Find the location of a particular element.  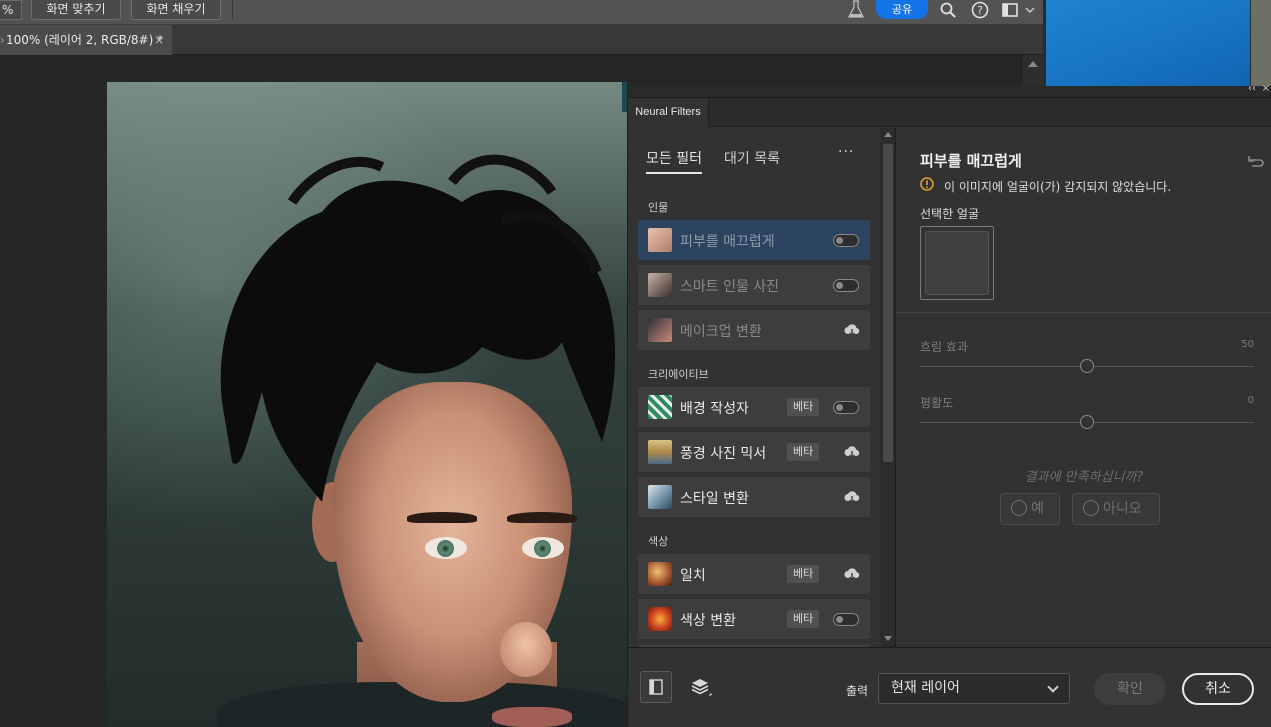

selected-face-picker is located at coordinates (957, 263).